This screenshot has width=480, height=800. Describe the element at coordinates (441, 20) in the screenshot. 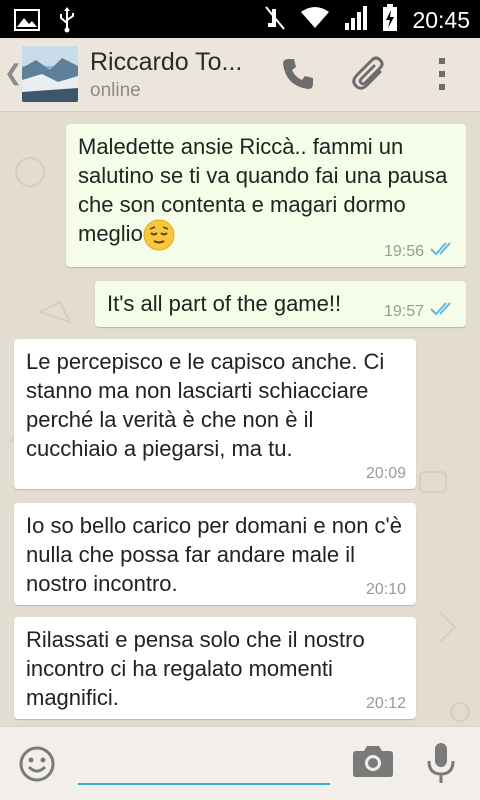

I see `clock: 20:45` at that location.